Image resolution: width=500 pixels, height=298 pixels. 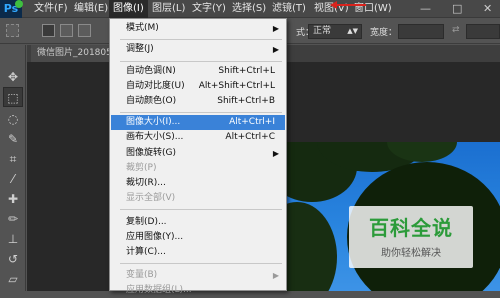 I want to click on menu-window: 窗口(W), so click(x=373, y=9).